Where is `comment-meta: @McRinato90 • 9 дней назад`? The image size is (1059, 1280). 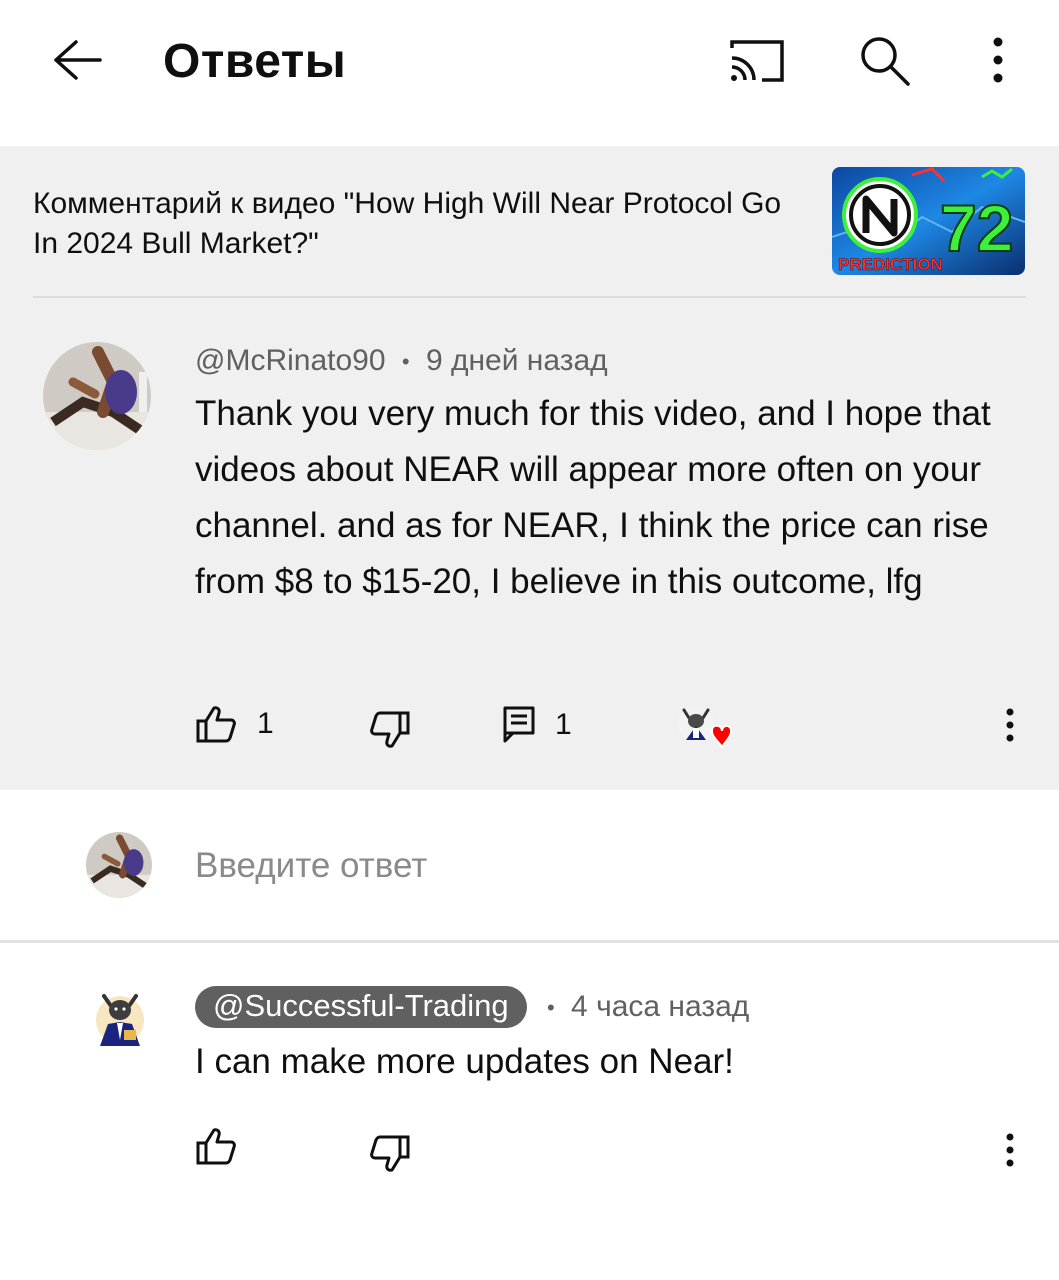 comment-meta: @McRinato90 • 9 дней назад is located at coordinates (401, 361).